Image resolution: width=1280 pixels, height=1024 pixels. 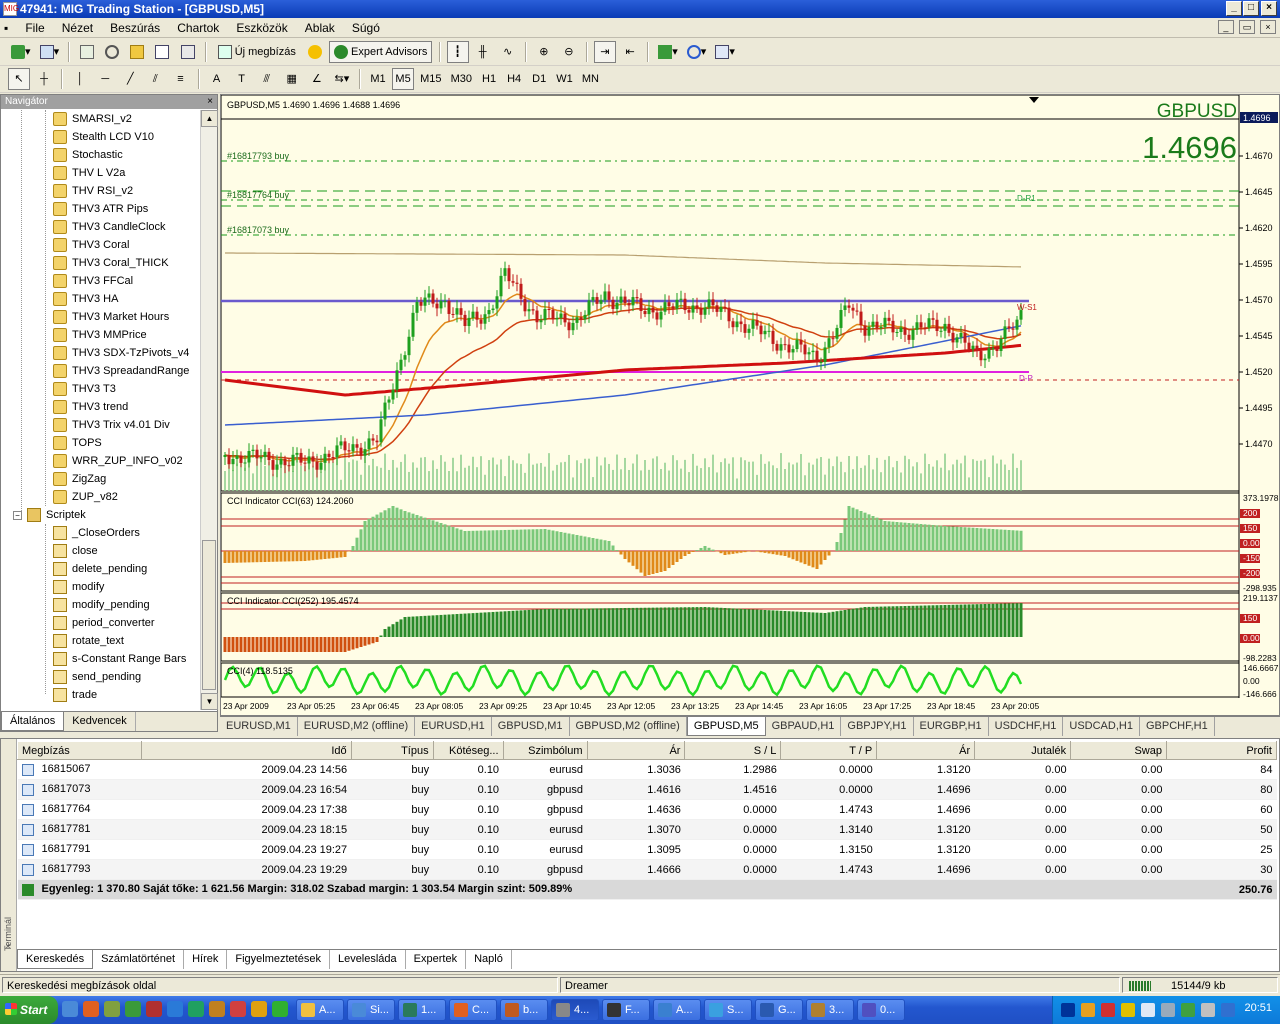 I want to click on tray-app-icon, so click(x=1088, y=1010).